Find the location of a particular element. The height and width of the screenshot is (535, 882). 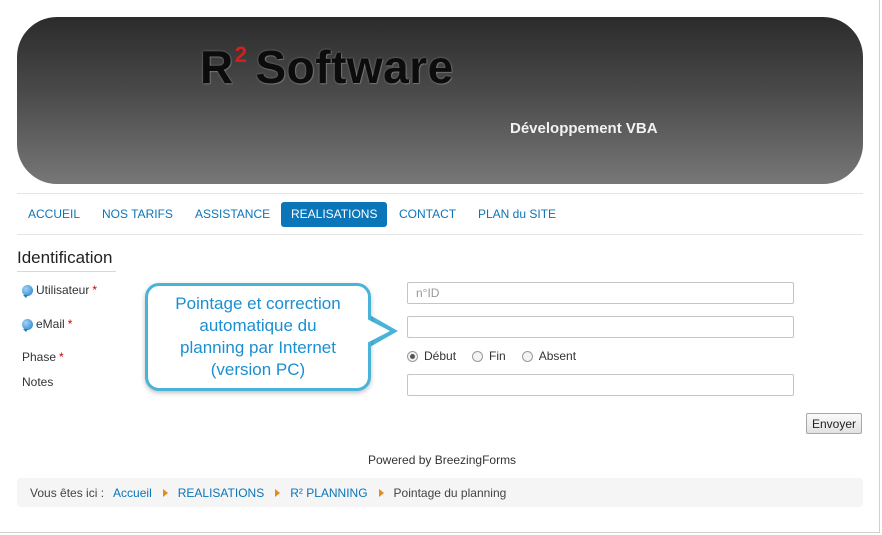

phase-option-label: Absent is located at coordinates (557, 356).